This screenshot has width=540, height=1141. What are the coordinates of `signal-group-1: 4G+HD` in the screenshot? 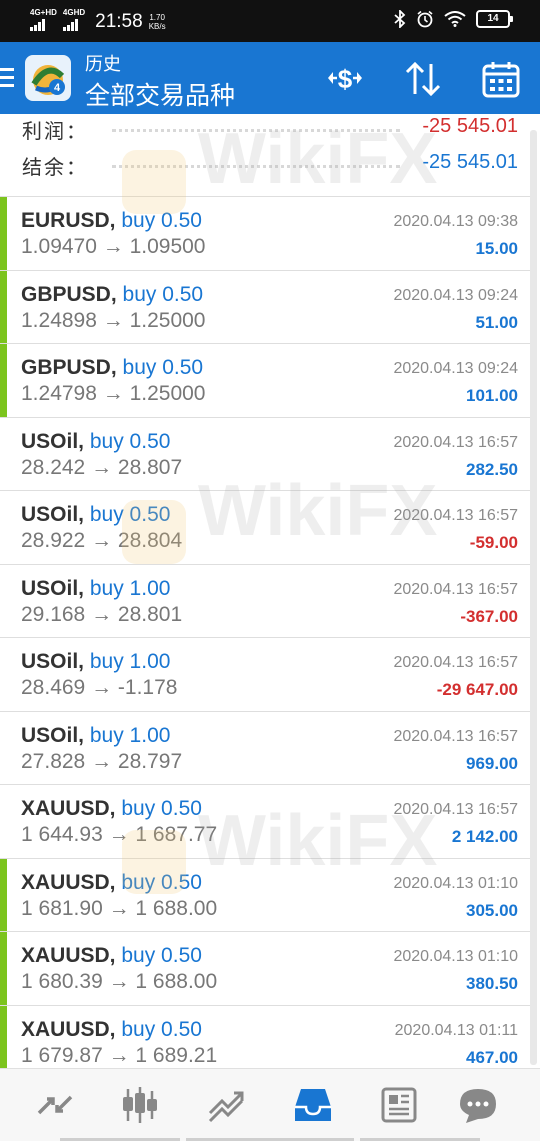 It's located at (43, 22).